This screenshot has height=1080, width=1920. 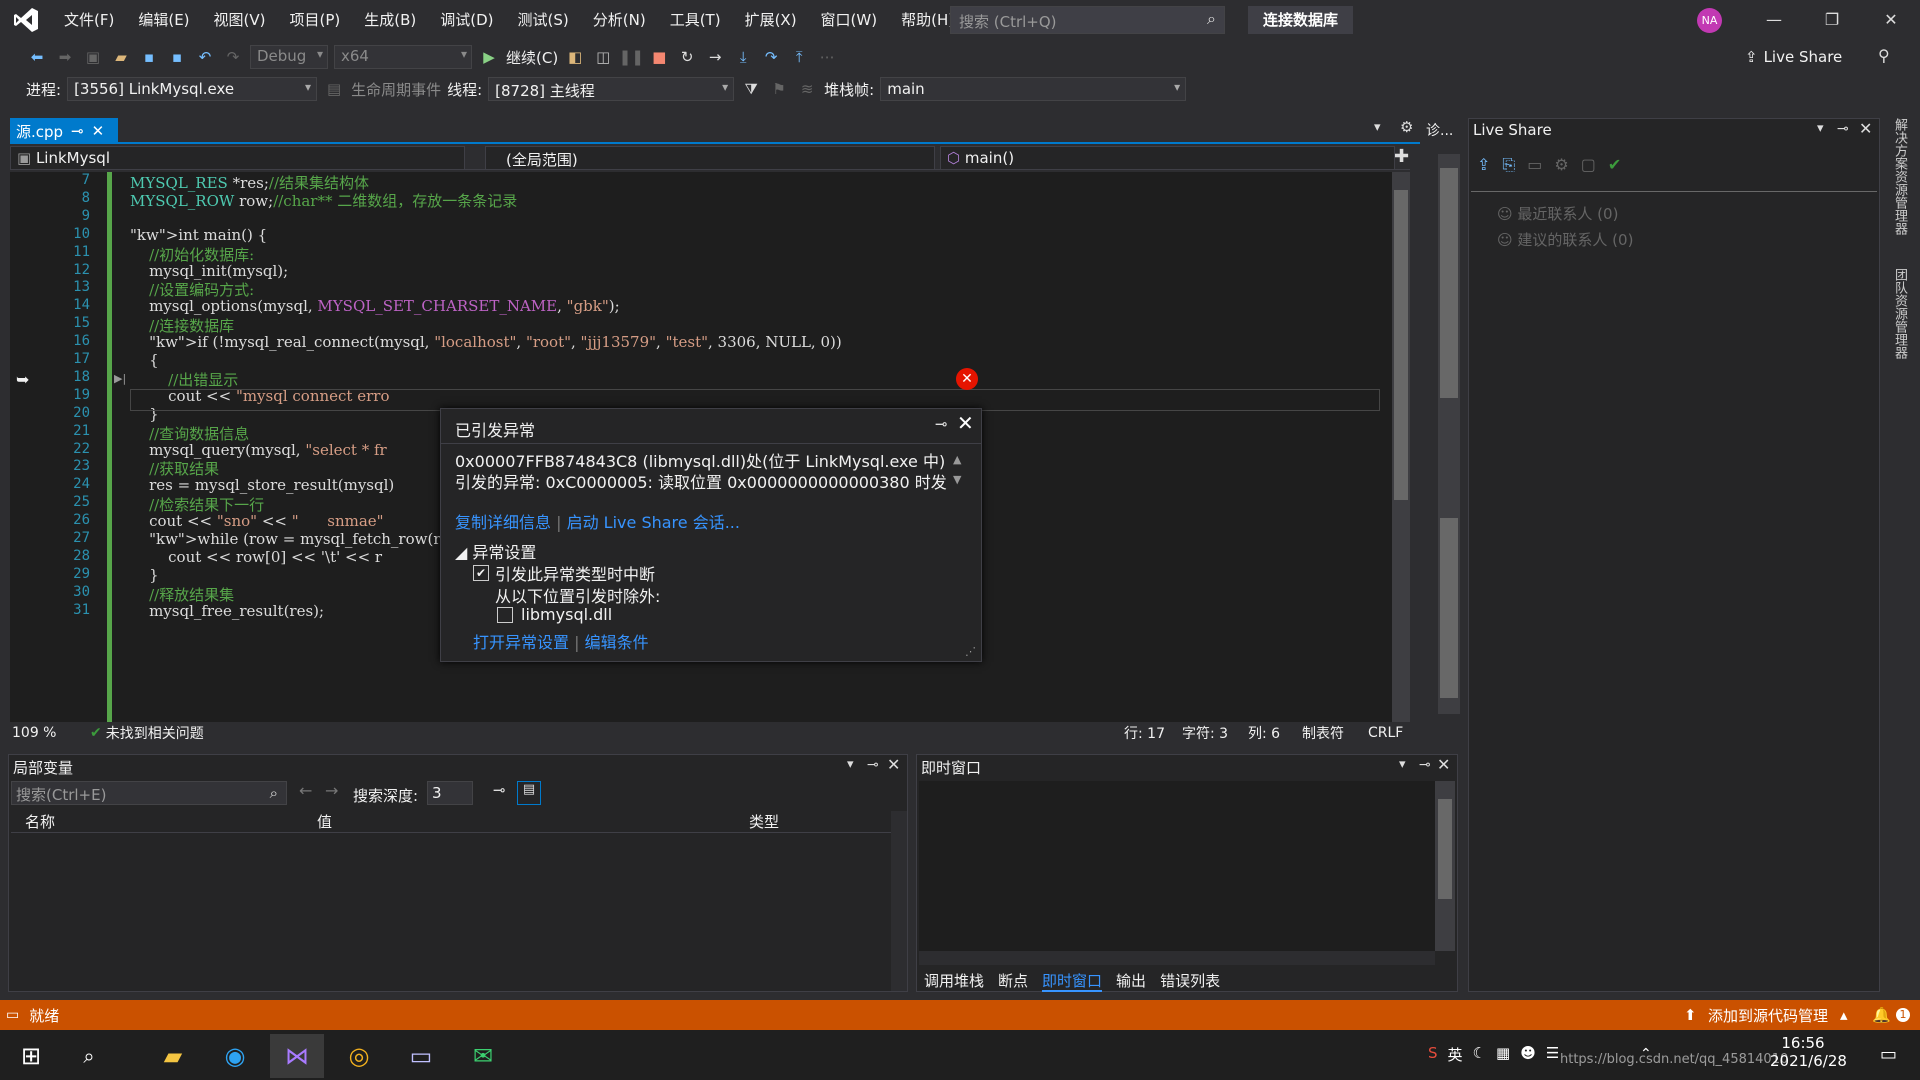 What do you see at coordinates (710, 158) in the screenshot?
I see `scope-select: (全局范围)` at bounding box center [710, 158].